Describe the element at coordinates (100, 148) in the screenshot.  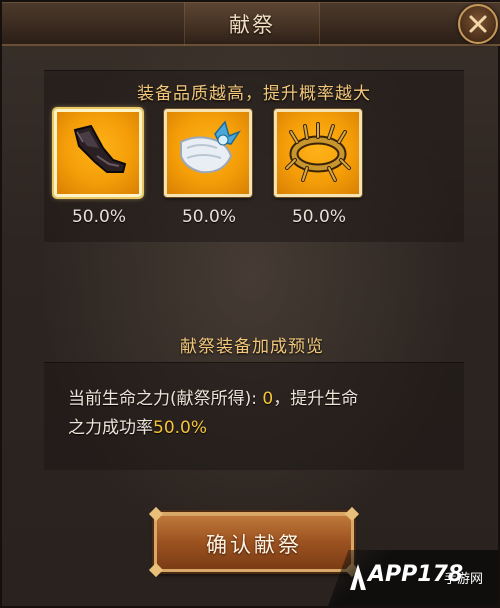
I see `gauntlet-icon` at that location.